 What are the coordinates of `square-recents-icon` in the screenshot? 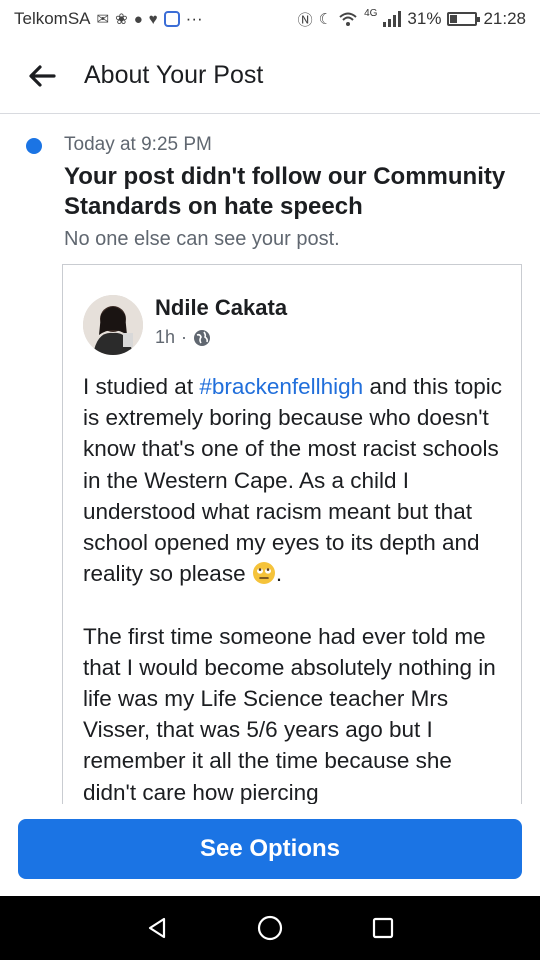 It's located at (383, 928).